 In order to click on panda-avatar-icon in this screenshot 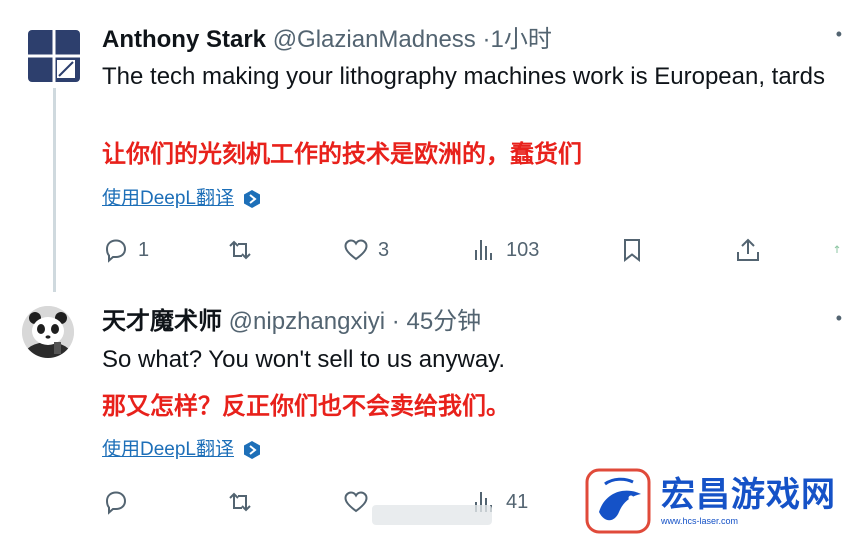, I will do `click(48, 332)`.